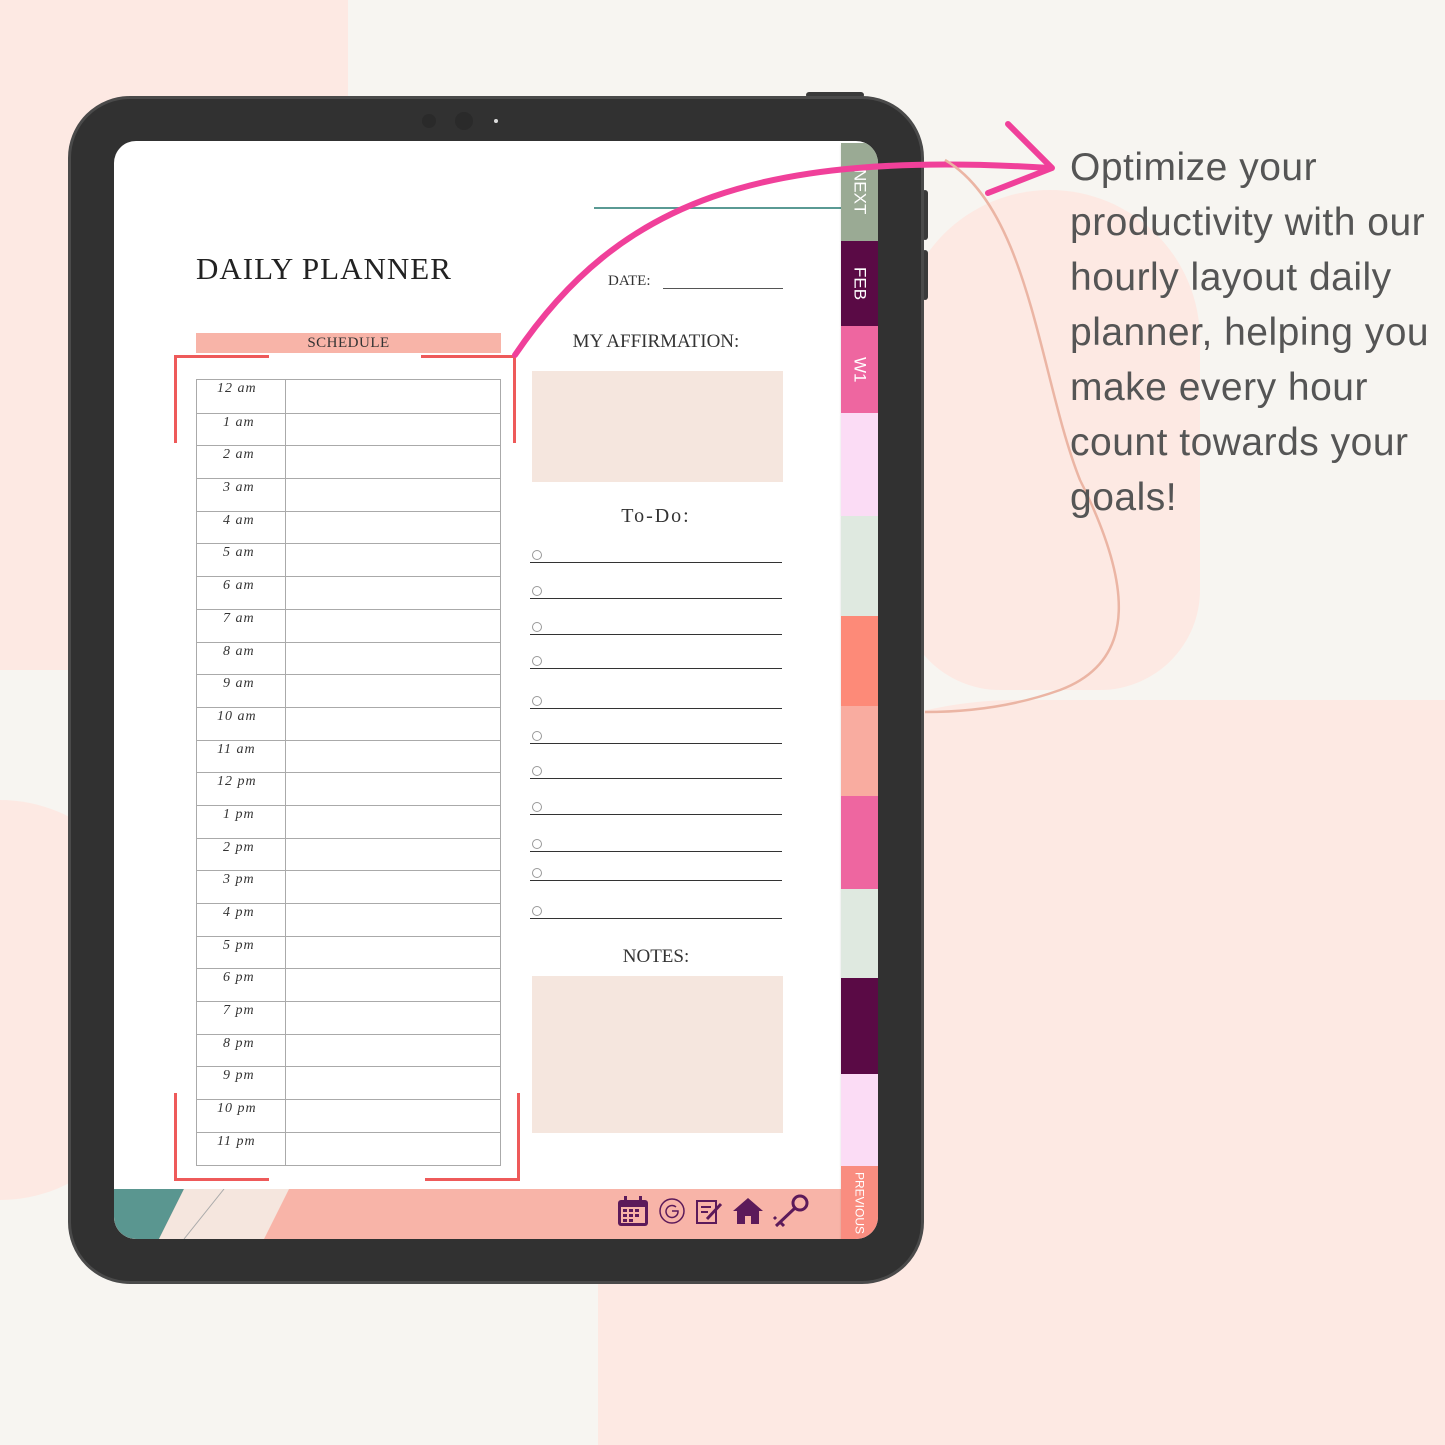 Image resolution: width=1445 pixels, height=1445 pixels. I want to click on google-icon, so click(672, 1211).